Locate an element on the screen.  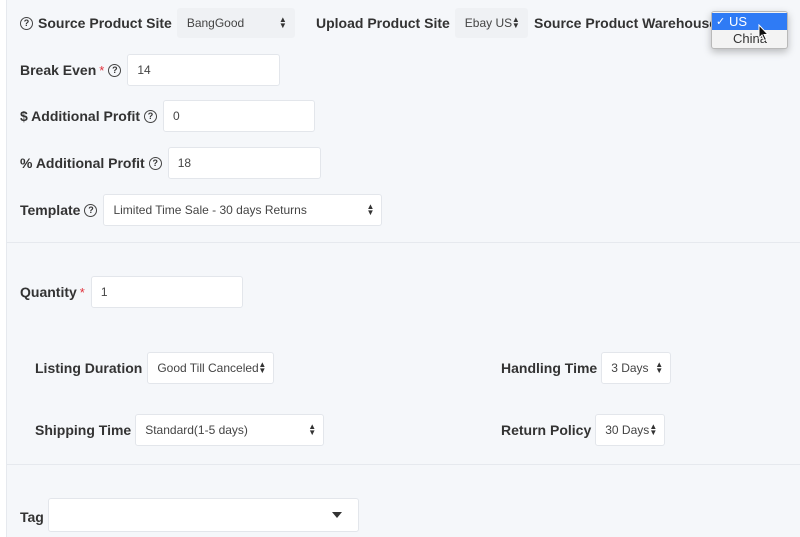
left-panel-edge is located at coordinates (3, 268).